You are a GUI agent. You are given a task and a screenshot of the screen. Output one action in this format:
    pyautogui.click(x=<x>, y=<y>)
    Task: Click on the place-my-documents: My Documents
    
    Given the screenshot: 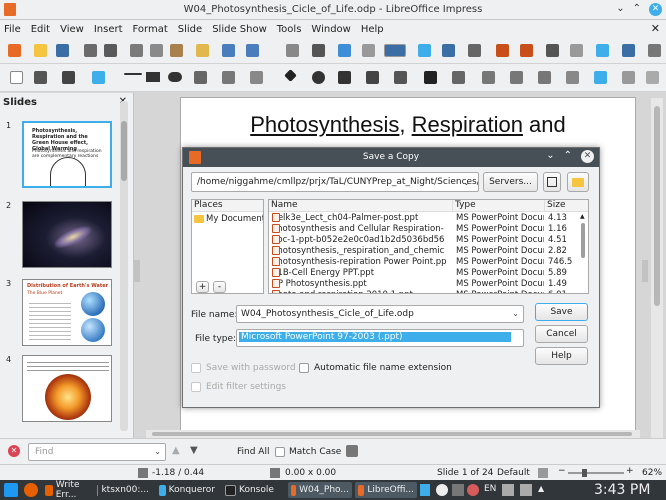 What is the action you would take?
    pyautogui.click(x=227, y=219)
    